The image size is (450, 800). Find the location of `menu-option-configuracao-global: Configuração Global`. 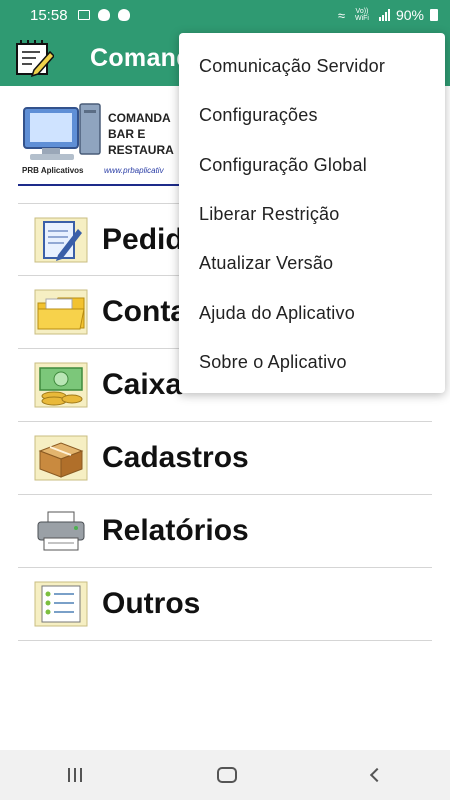

menu-option-configuracao-global: Configuração Global is located at coordinates (312, 165).